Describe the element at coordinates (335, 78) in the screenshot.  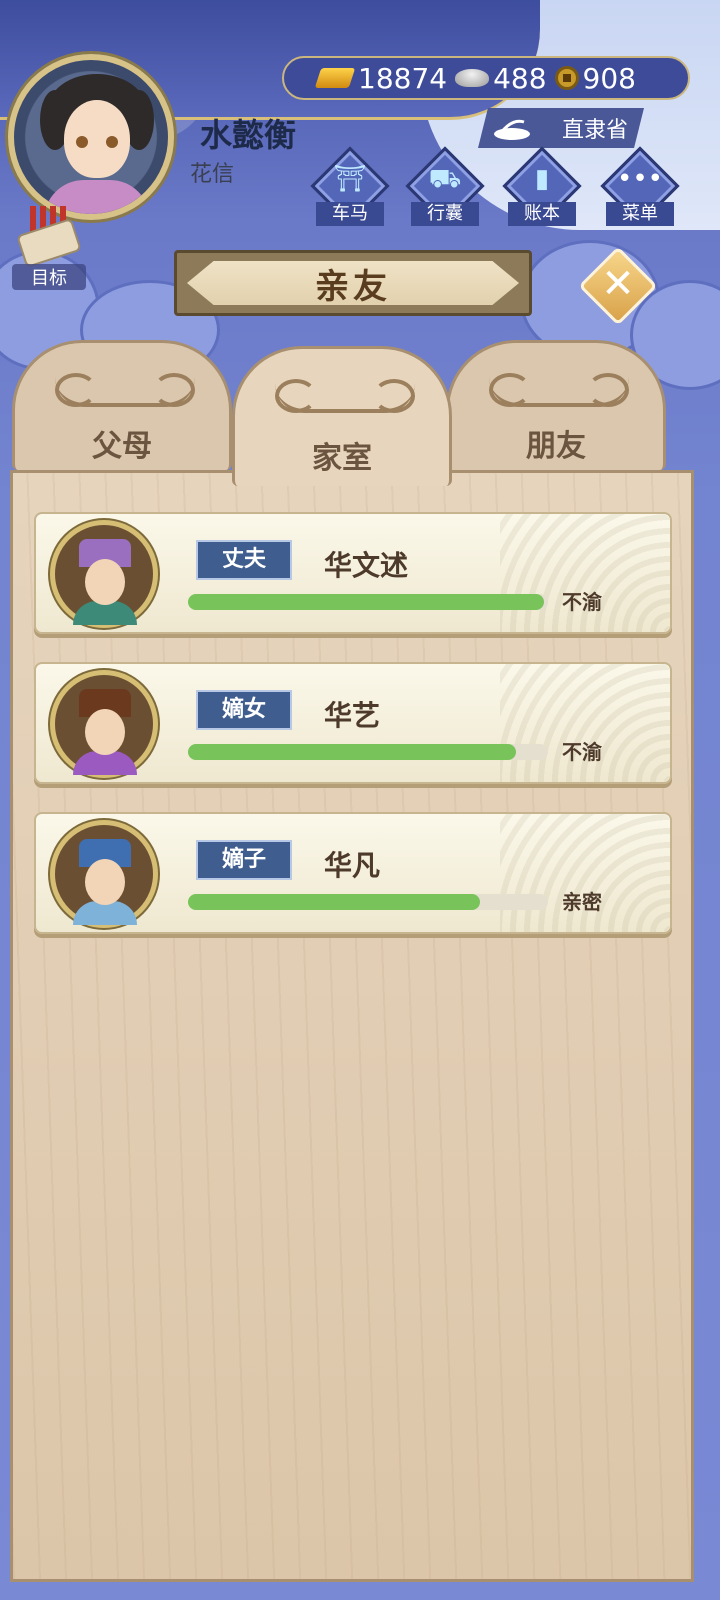
I see `gold-ingot-icon` at that location.